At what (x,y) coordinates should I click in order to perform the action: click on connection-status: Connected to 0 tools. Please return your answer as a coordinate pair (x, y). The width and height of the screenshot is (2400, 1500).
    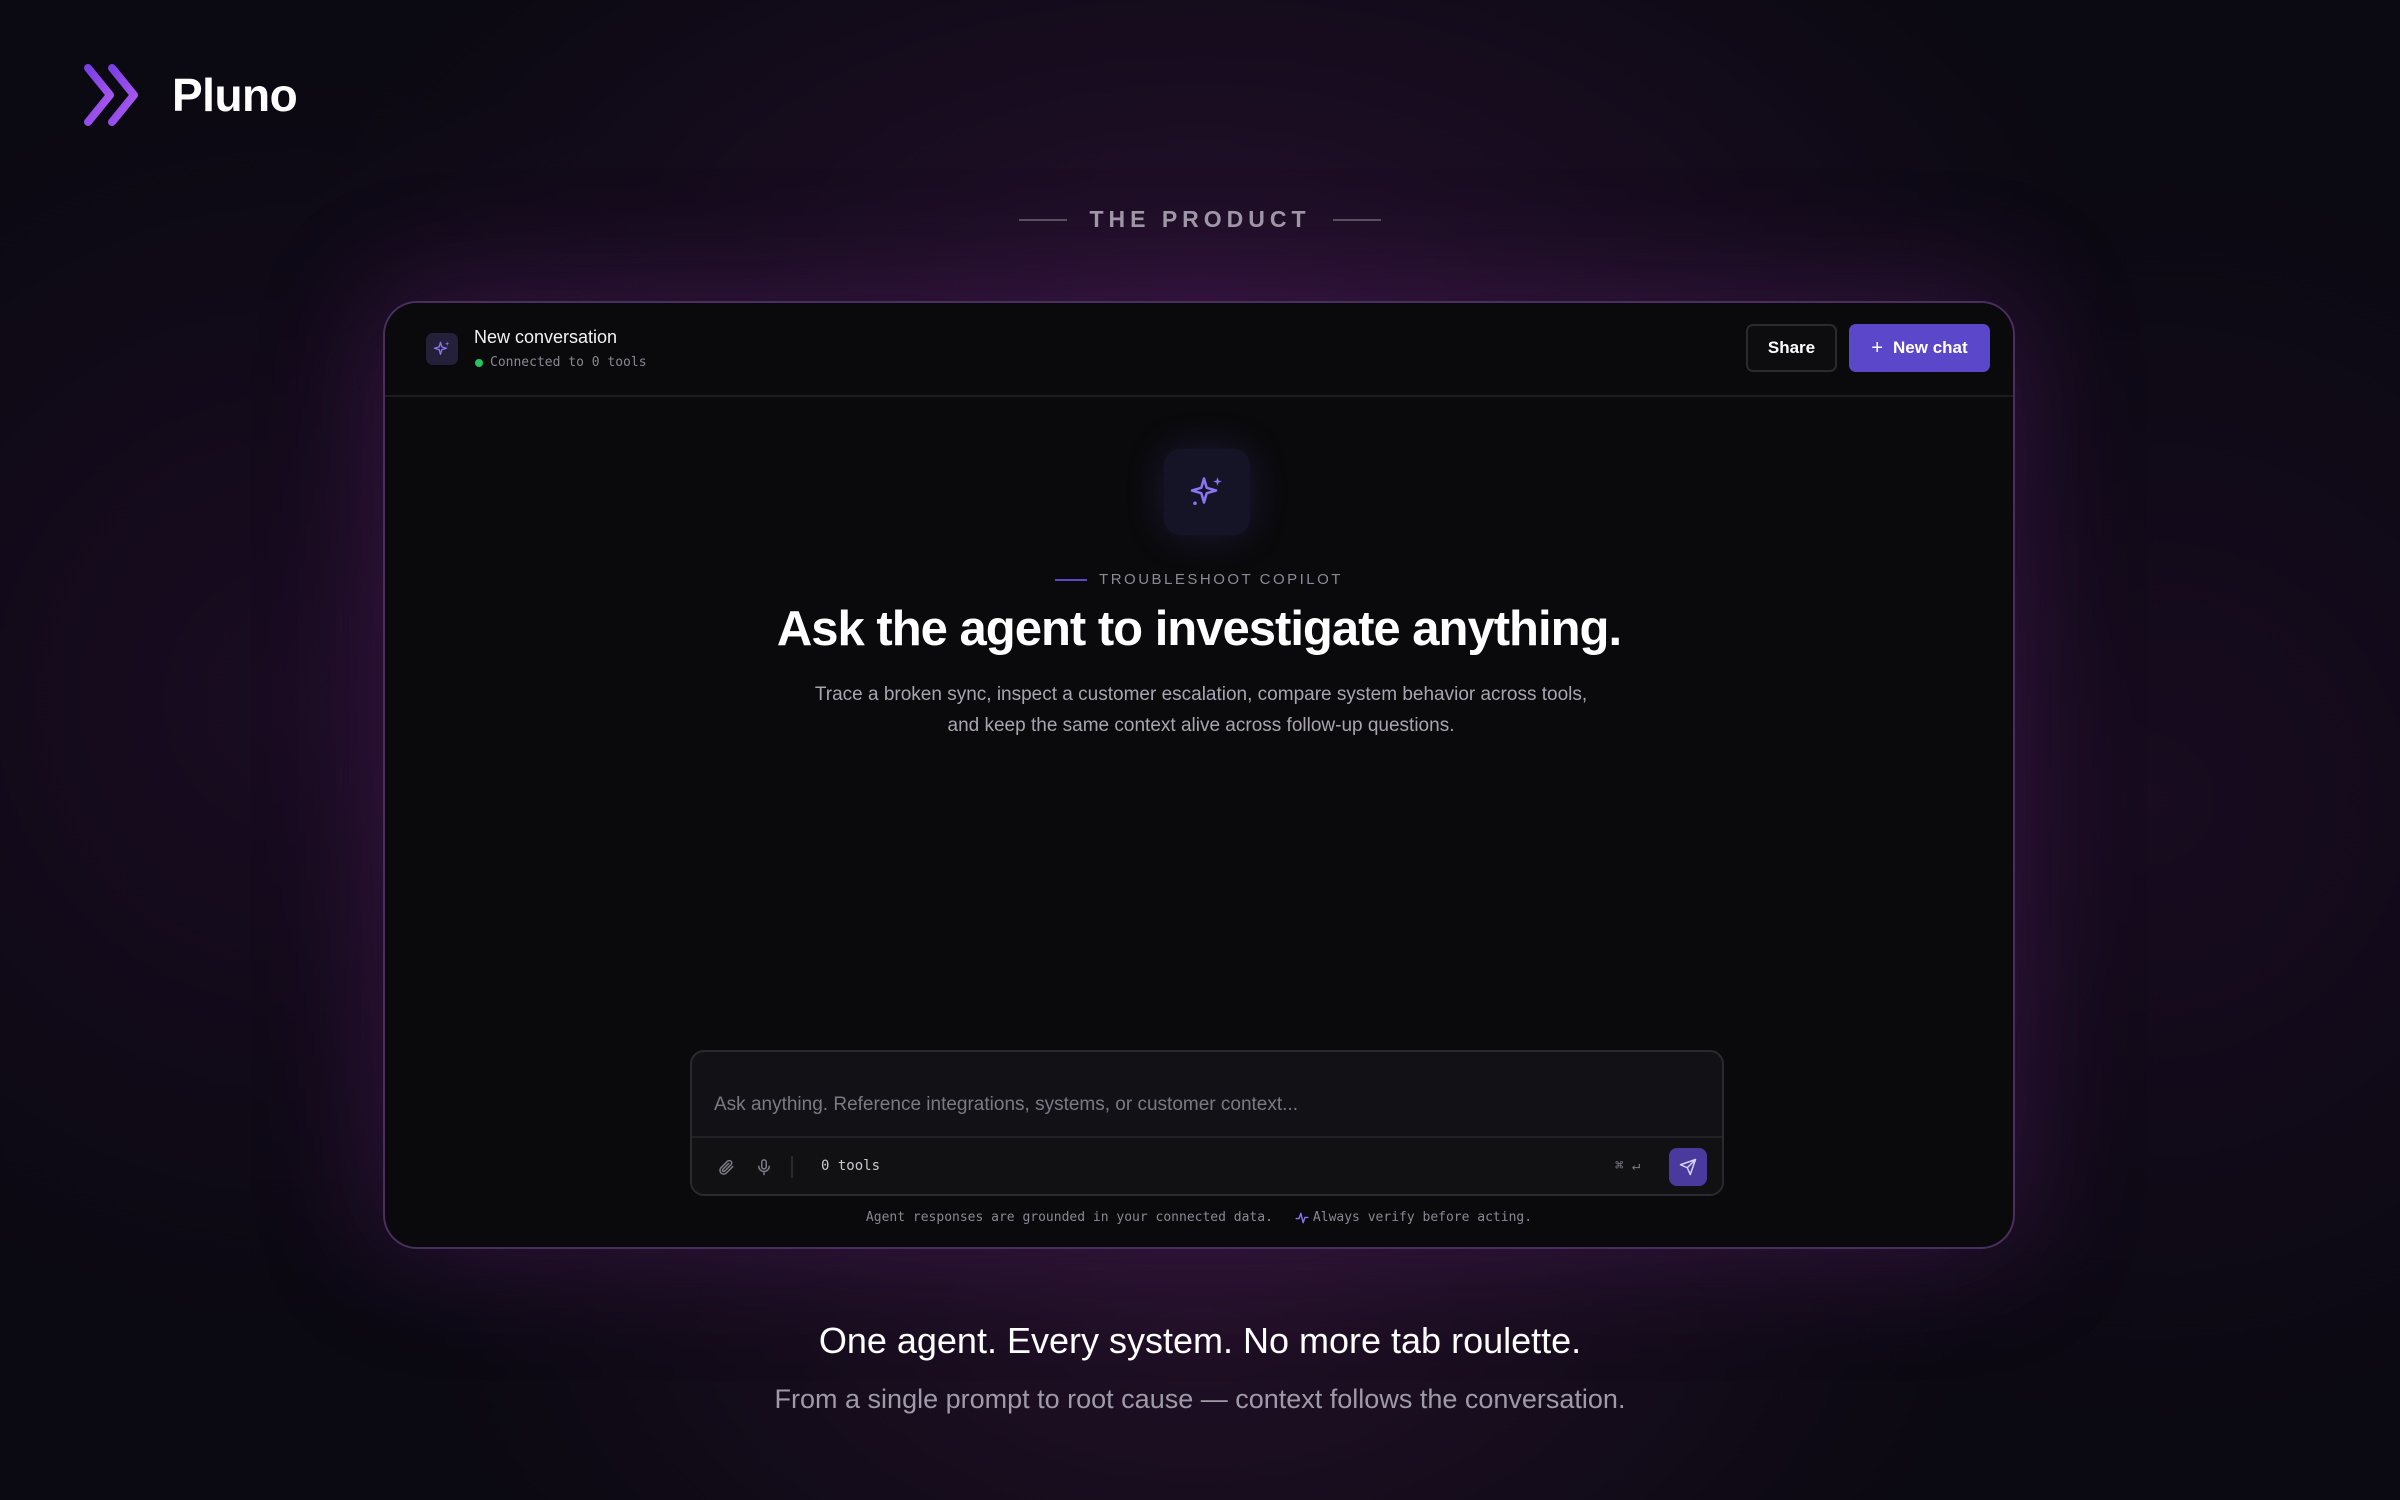
    Looking at the image, I should click on (561, 362).